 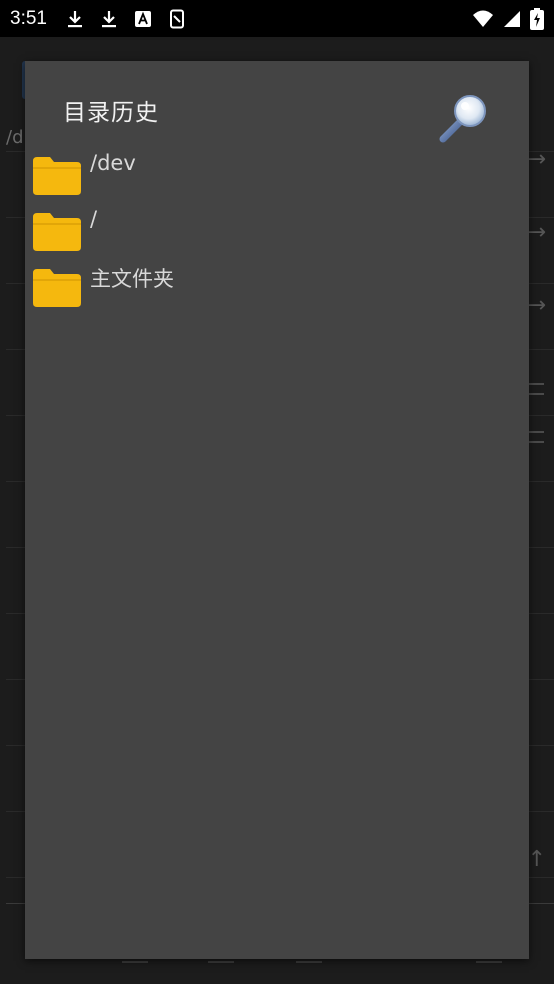 What do you see at coordinates (277, 18) in the screenshot?
I see `status-bar: 3:51` at bounding box center [277, 18].